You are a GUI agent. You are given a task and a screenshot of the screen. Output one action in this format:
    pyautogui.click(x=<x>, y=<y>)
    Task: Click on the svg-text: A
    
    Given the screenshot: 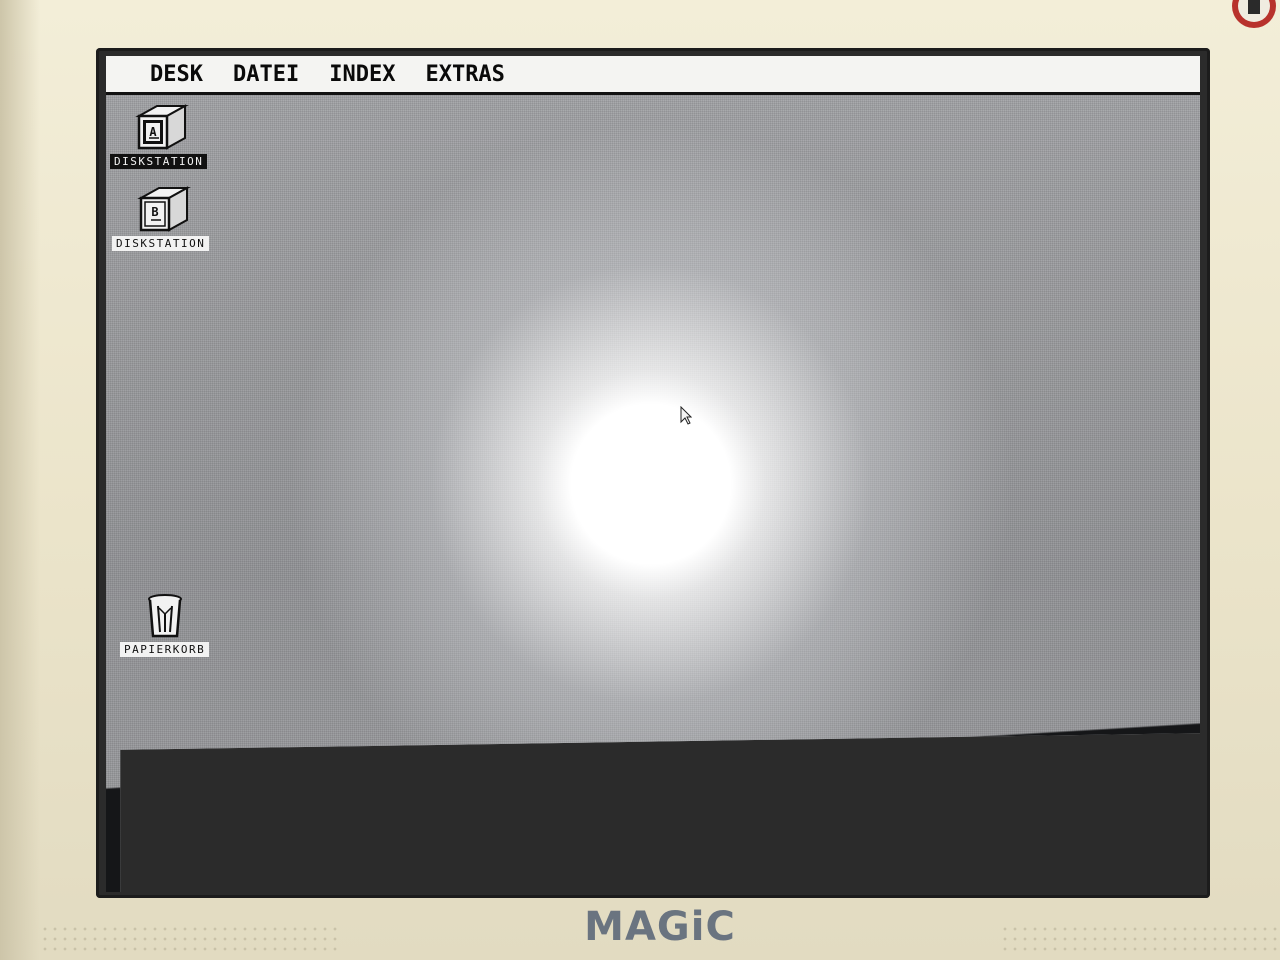 What is the action you would take?
    pyautogui.click(x=153, y=132)
    